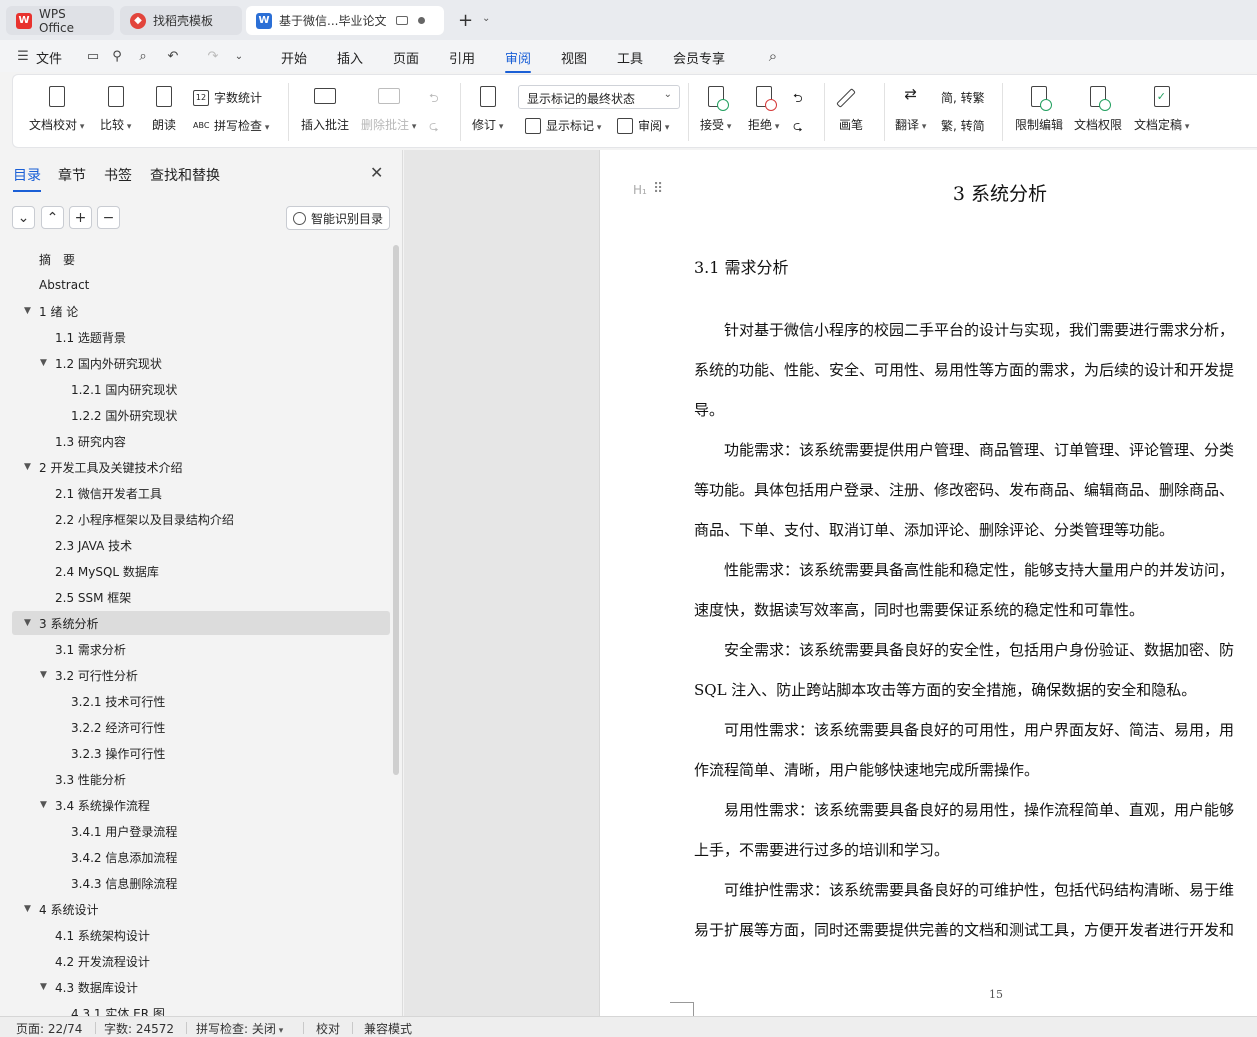  I want to click on toc-item: ▼ 2 开发工具及关键技术介绍, so click(201, 467).